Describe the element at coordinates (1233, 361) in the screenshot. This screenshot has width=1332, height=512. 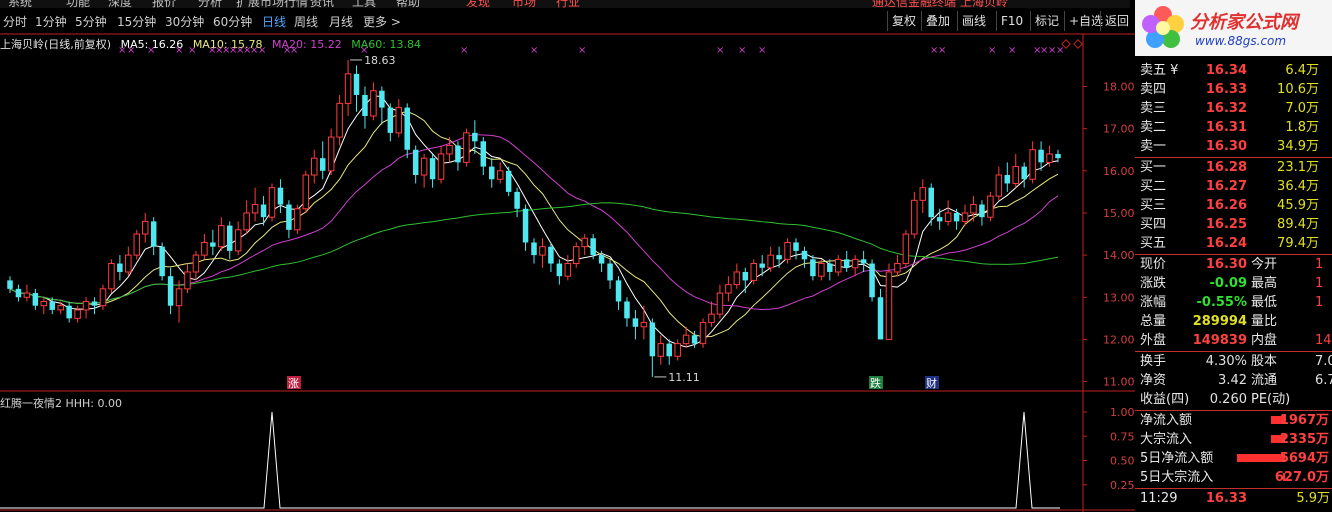
I see `fin-row: 换手 4.30% 股本 7.0` at that location.